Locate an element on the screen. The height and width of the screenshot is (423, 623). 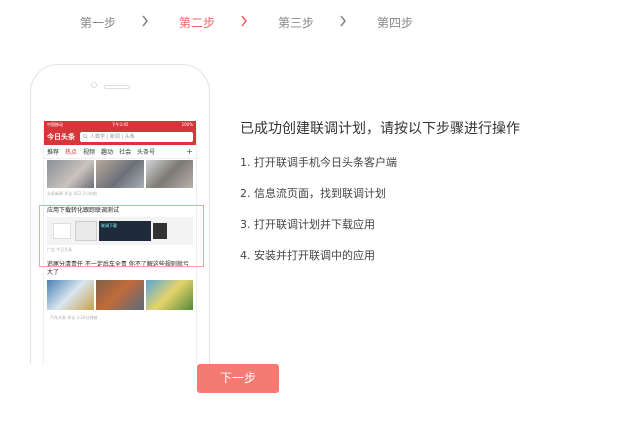
status-bar: 中国移动 下午3:45 100% is located at coordinates (120, 125).